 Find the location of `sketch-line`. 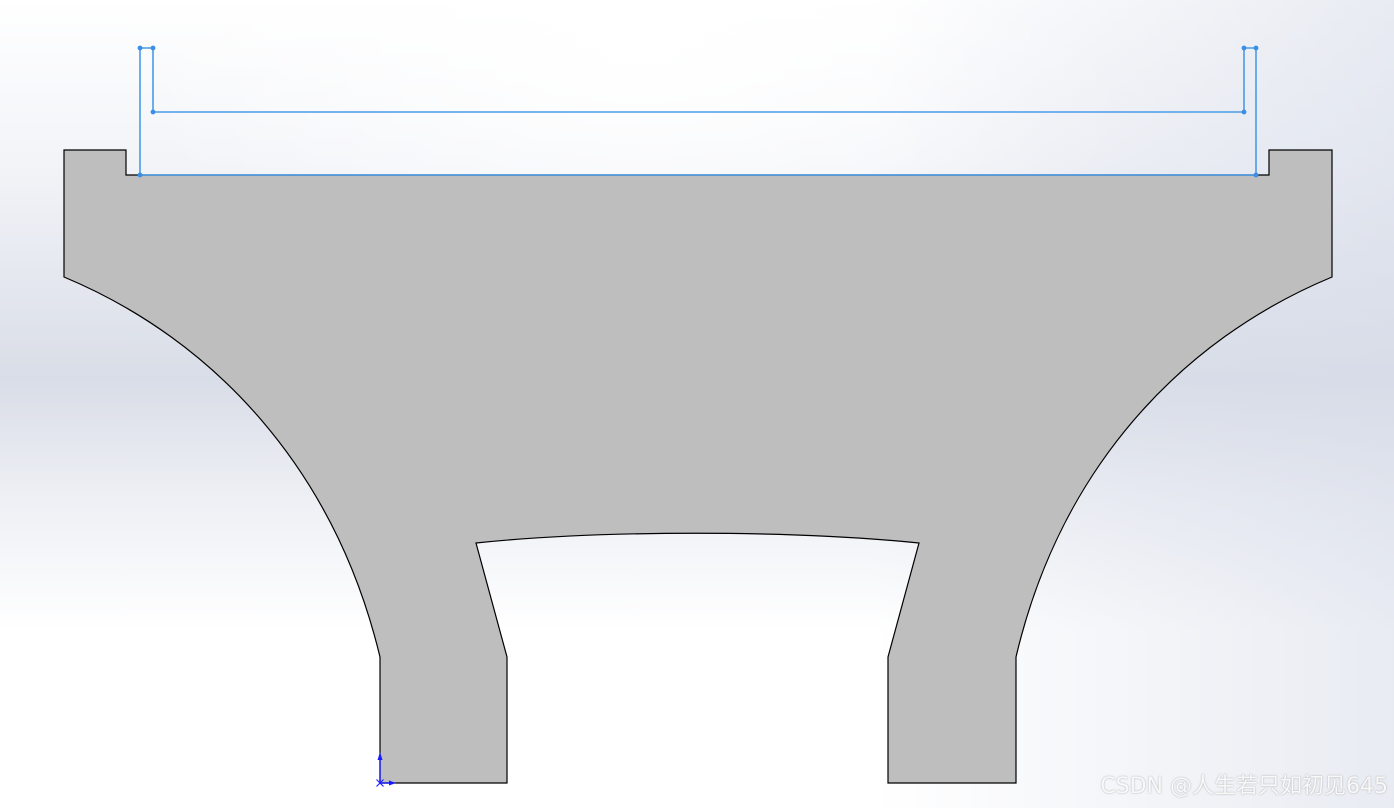

sketch-line is located at coordinates (698, 111).